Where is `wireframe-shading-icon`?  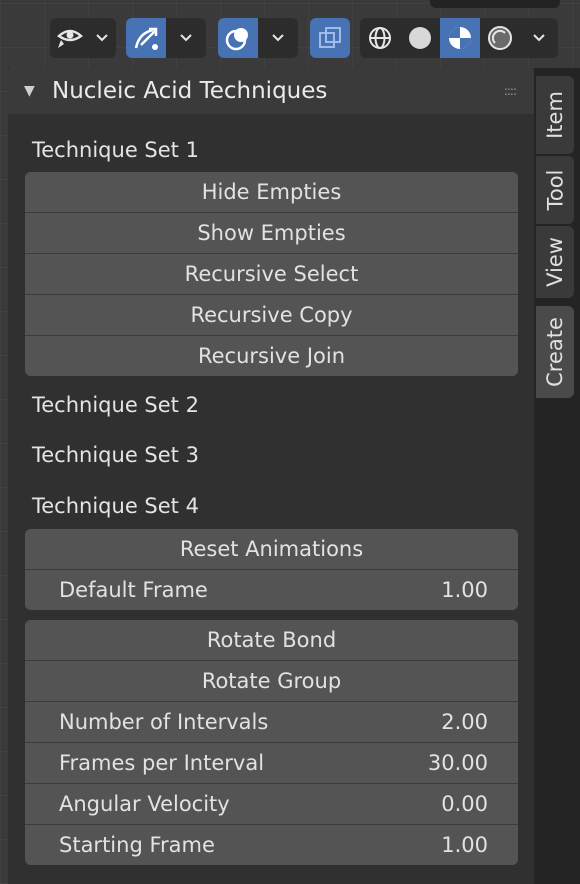
wireframe-shading-icon is located at coordinates (380, 38).